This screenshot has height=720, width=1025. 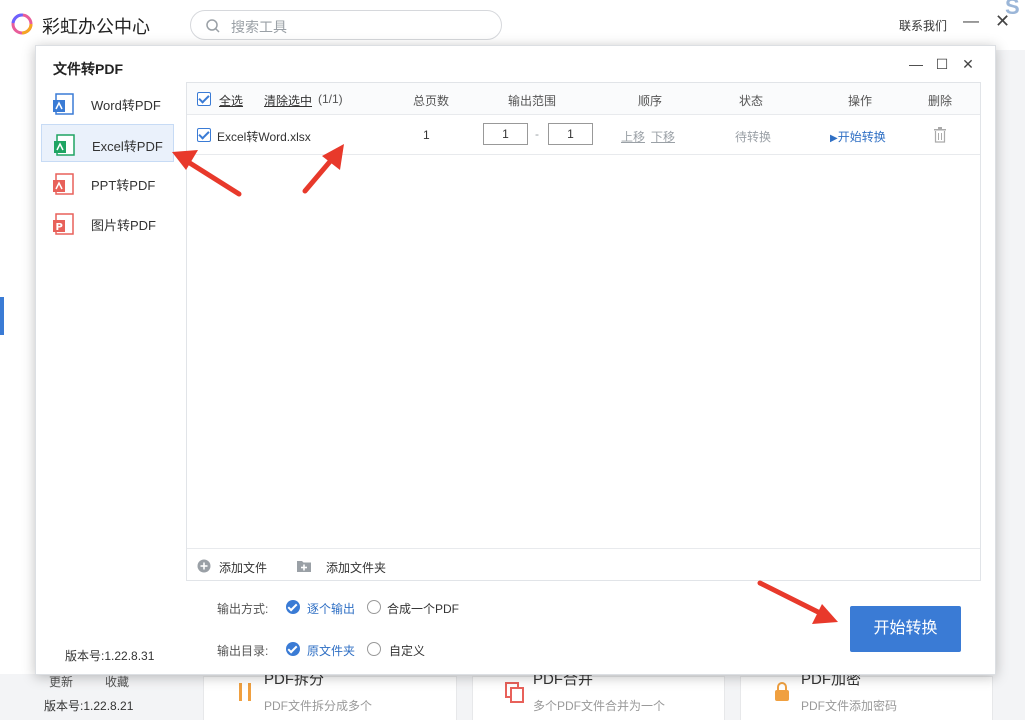 What do you see at coordinates (905, 629) in the screenshot?
I see `start-convert-button: 开始转换` at bounding box center [905, 629].